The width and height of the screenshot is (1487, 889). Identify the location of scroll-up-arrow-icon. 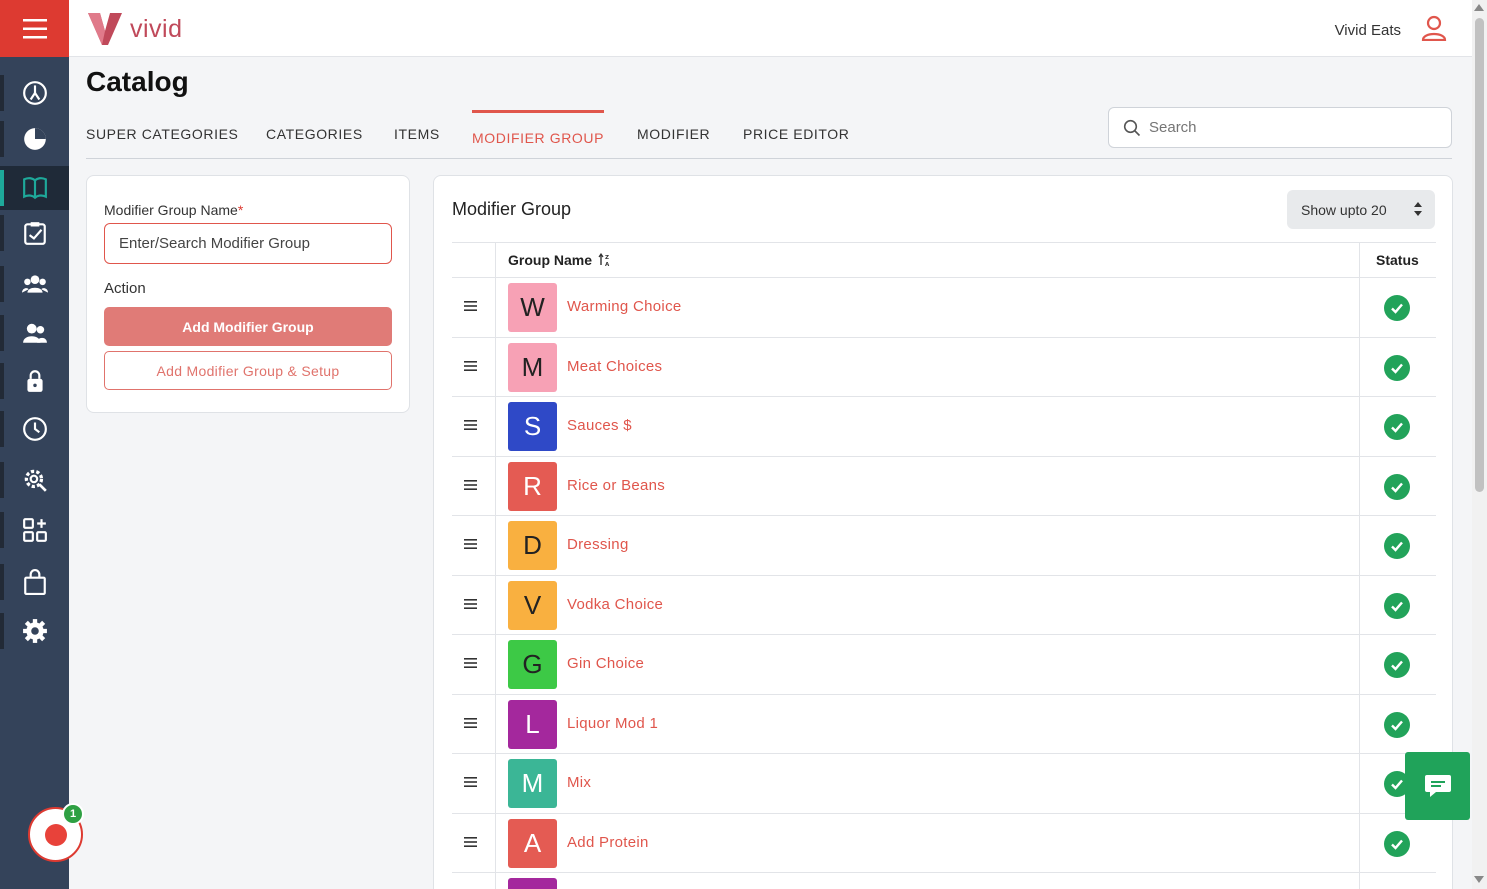
(1479, 7).